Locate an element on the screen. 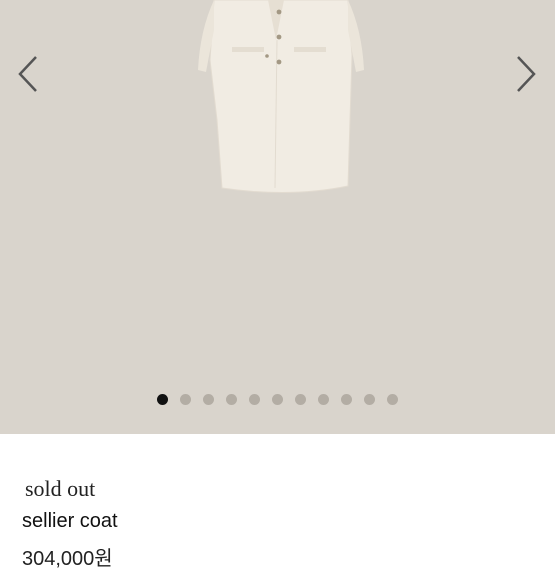 The height and width of the screenshot is (571, 555). slide-indicator is located at coordinates (277, 399).